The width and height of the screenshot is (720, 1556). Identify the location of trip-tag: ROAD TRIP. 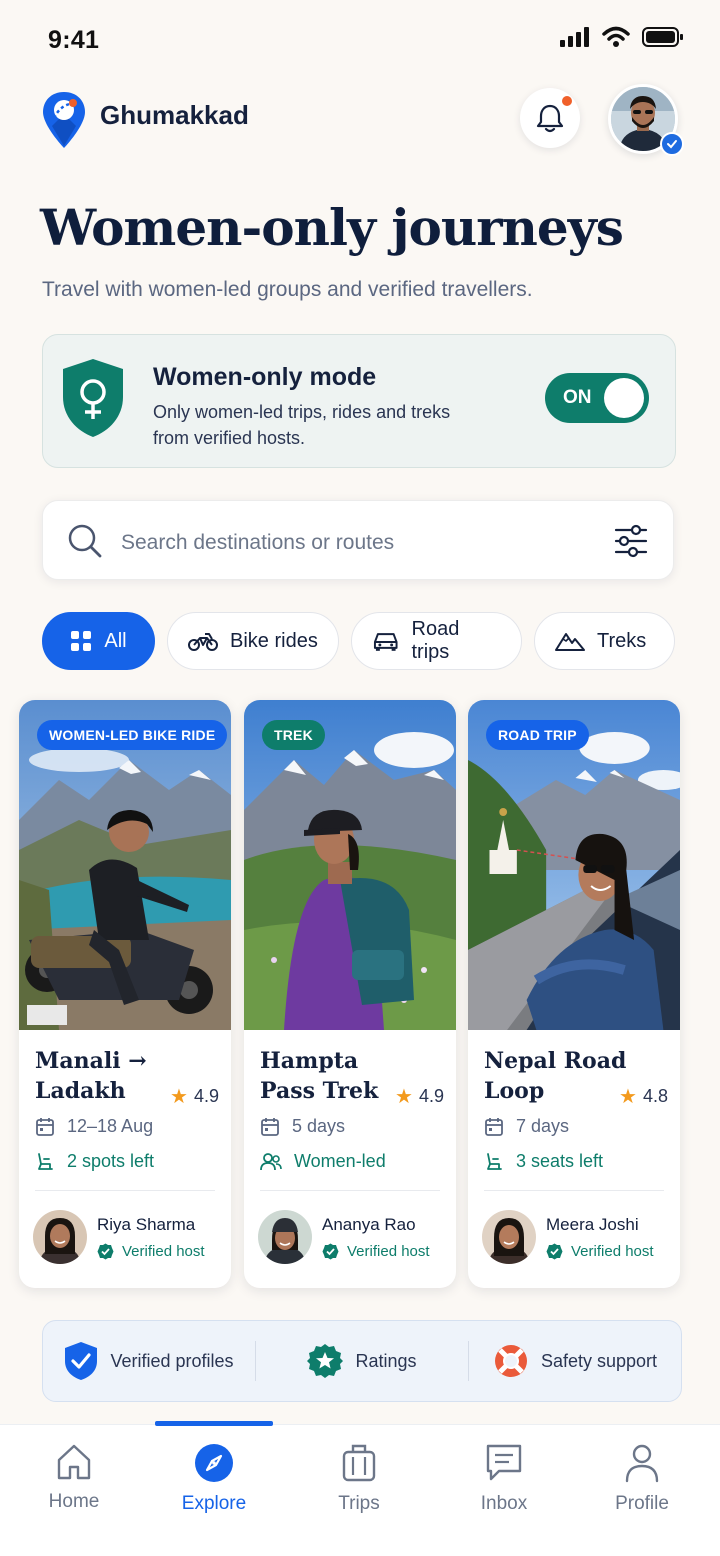
(537, 735).